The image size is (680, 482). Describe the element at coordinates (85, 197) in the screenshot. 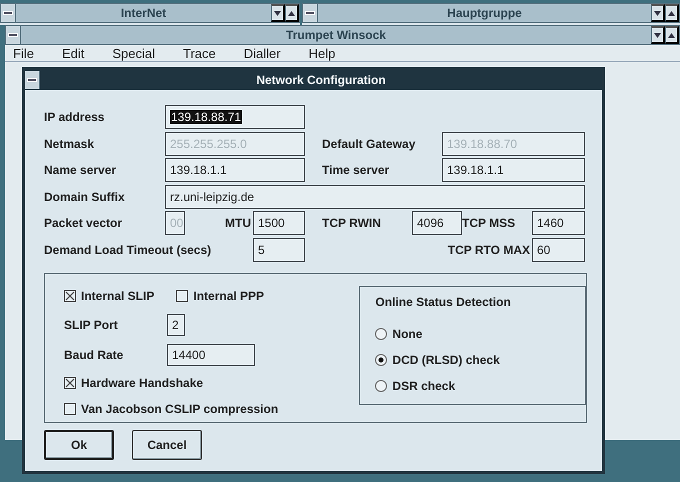

I see `field-label: Domain Suffix` at that location.